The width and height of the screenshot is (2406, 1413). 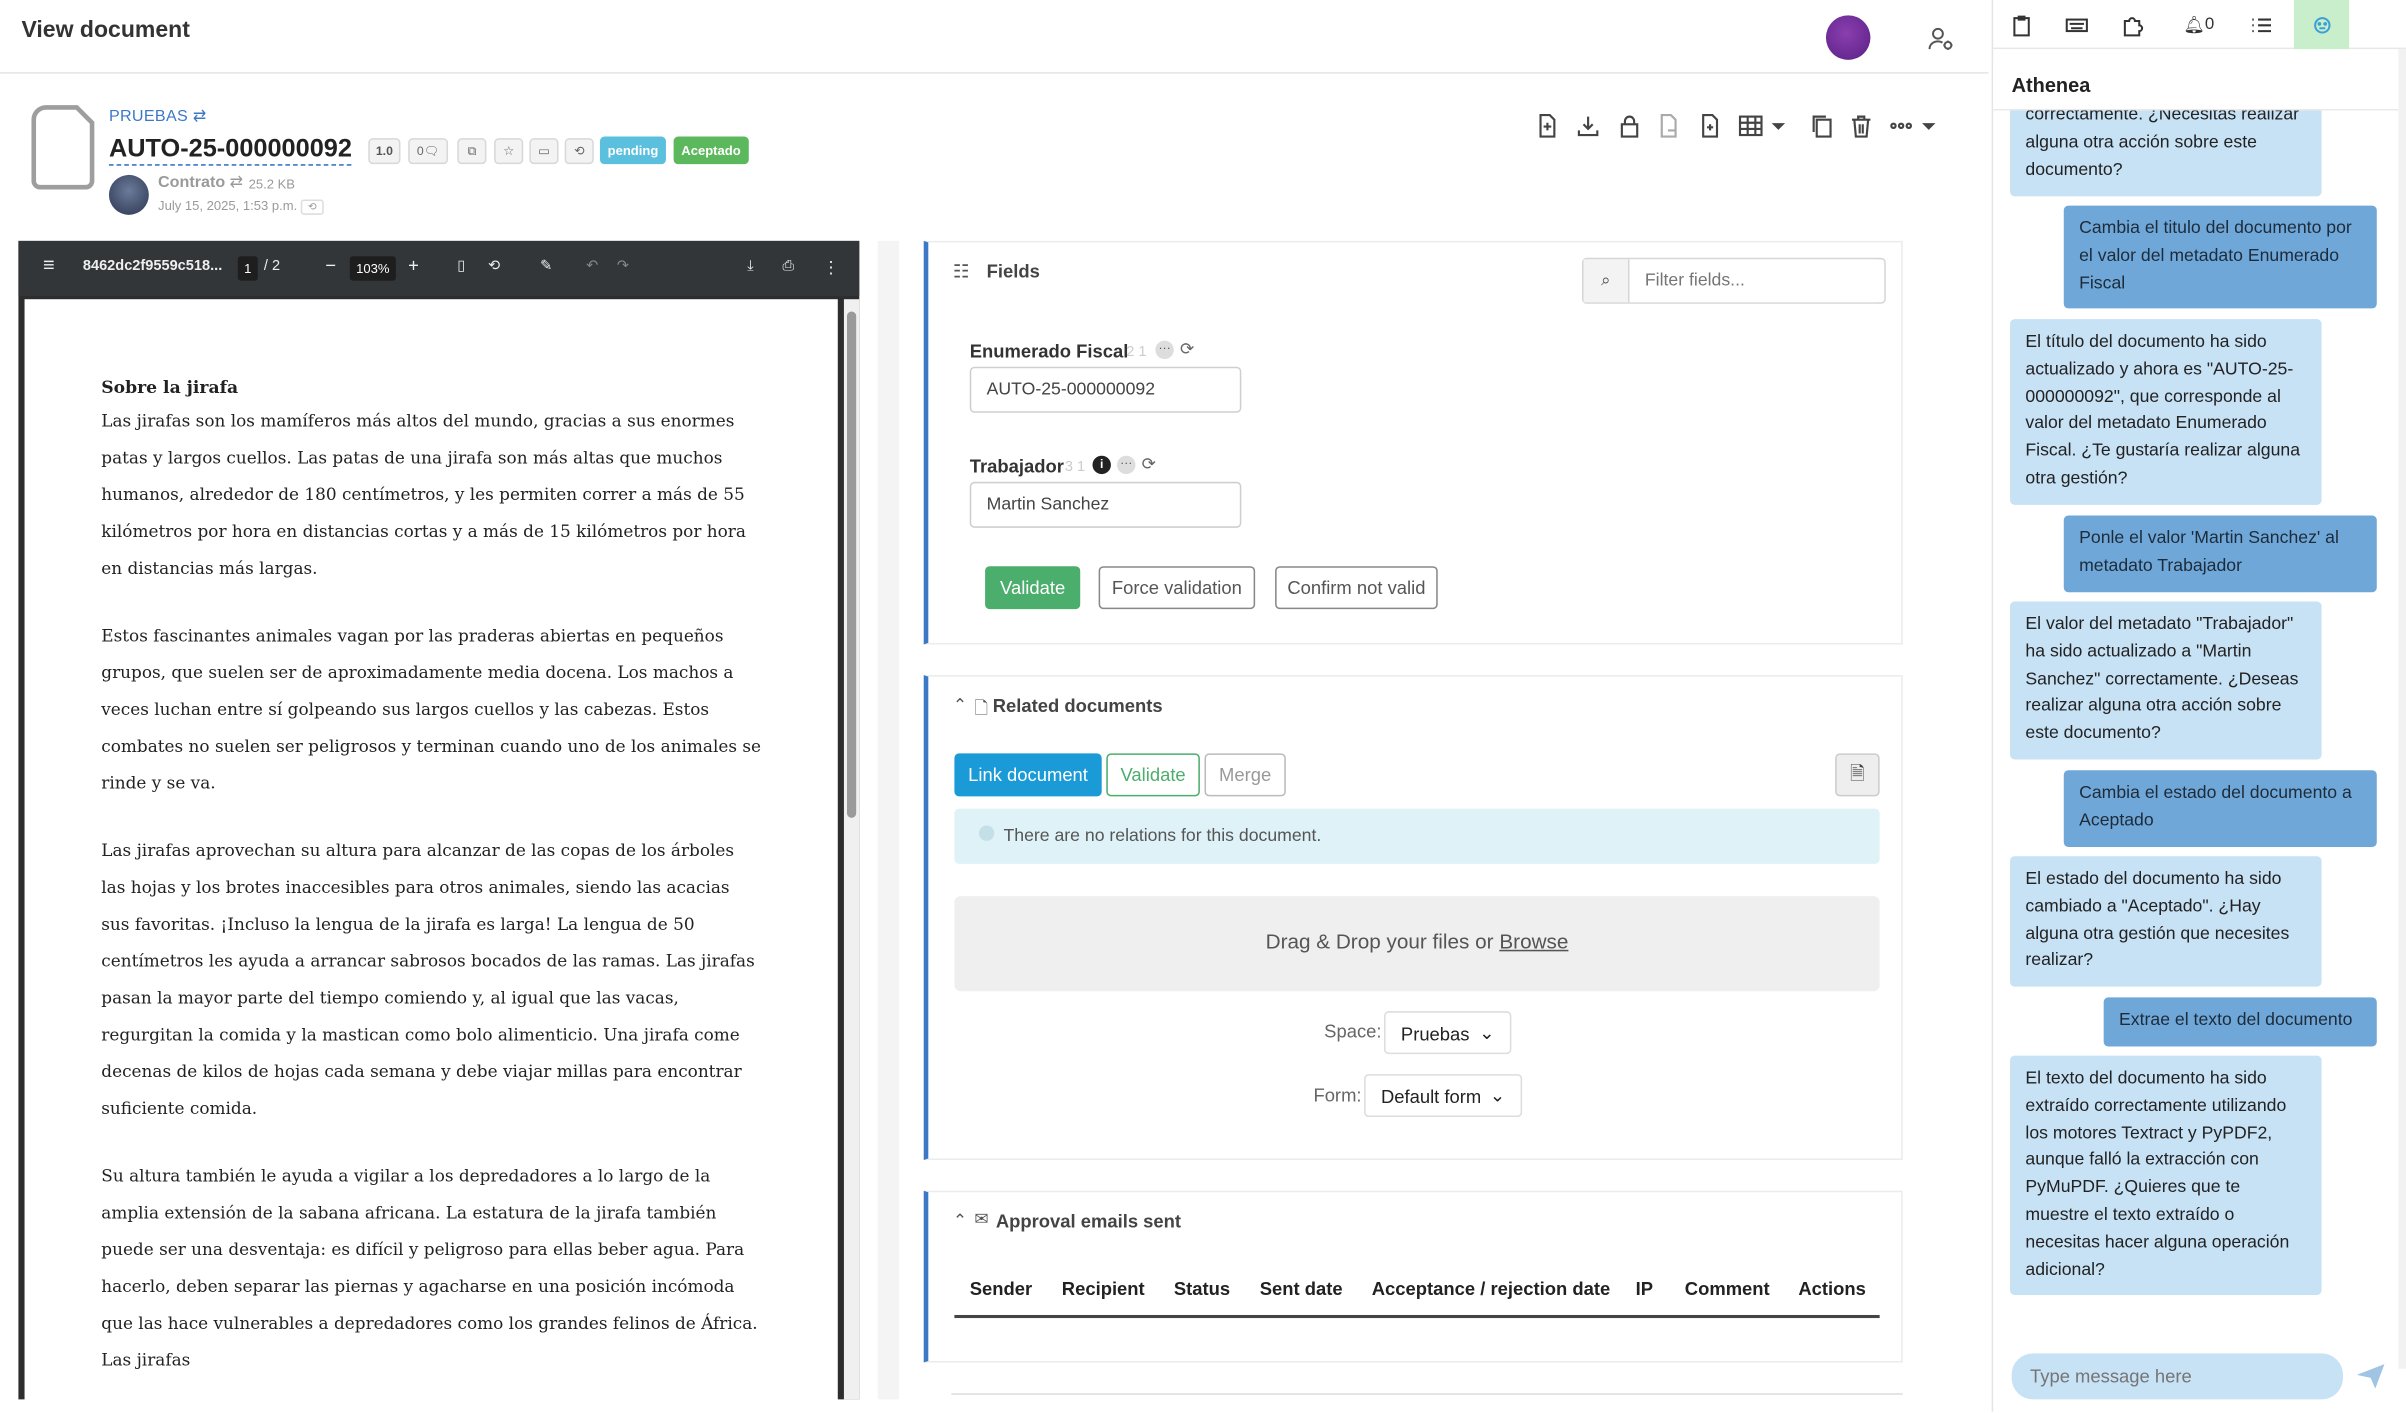 I want to click on filter-fields-box: ⌕, so click(x=1733, y=280).